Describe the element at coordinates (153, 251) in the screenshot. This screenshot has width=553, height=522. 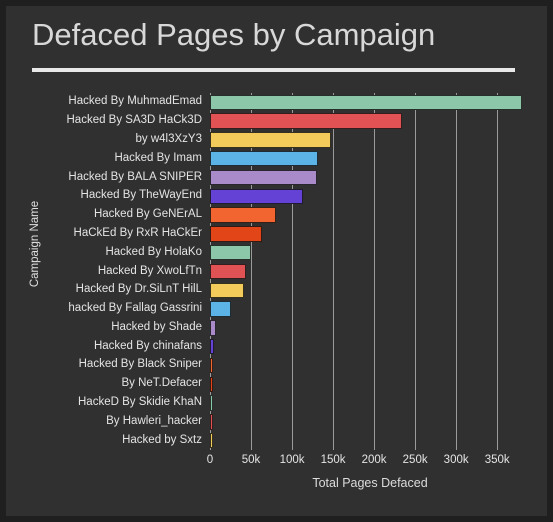
I see `y-axis-label: Hacked By HolaKo` at that location.